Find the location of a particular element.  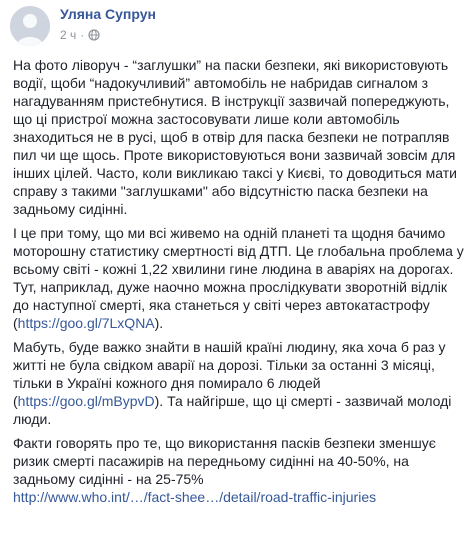

post-meta: 2 ч · is located at coordinates (80, 35).